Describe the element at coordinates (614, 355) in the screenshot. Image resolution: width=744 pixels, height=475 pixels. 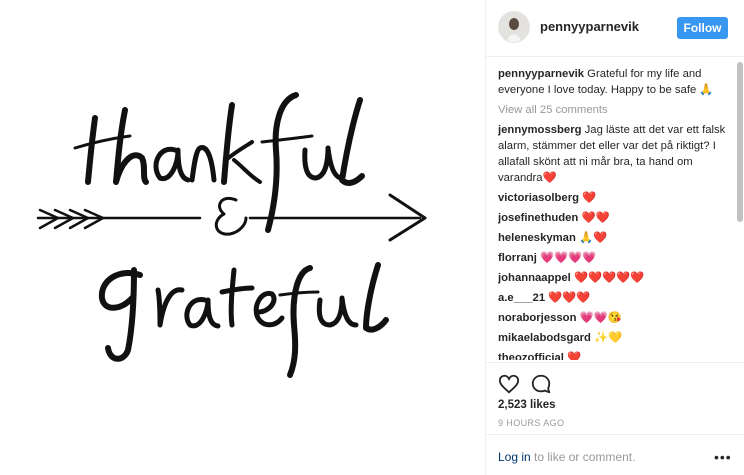
I see `list-item: theozofficial ❤️` at that location.